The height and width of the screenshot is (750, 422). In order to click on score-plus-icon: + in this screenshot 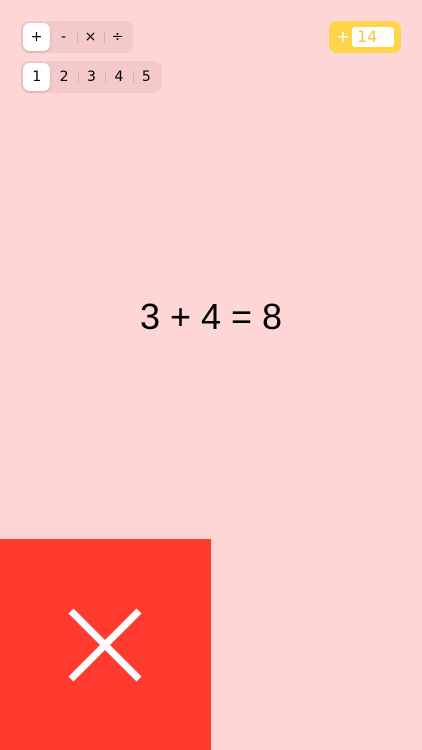, I will do `click(343, 36)`.